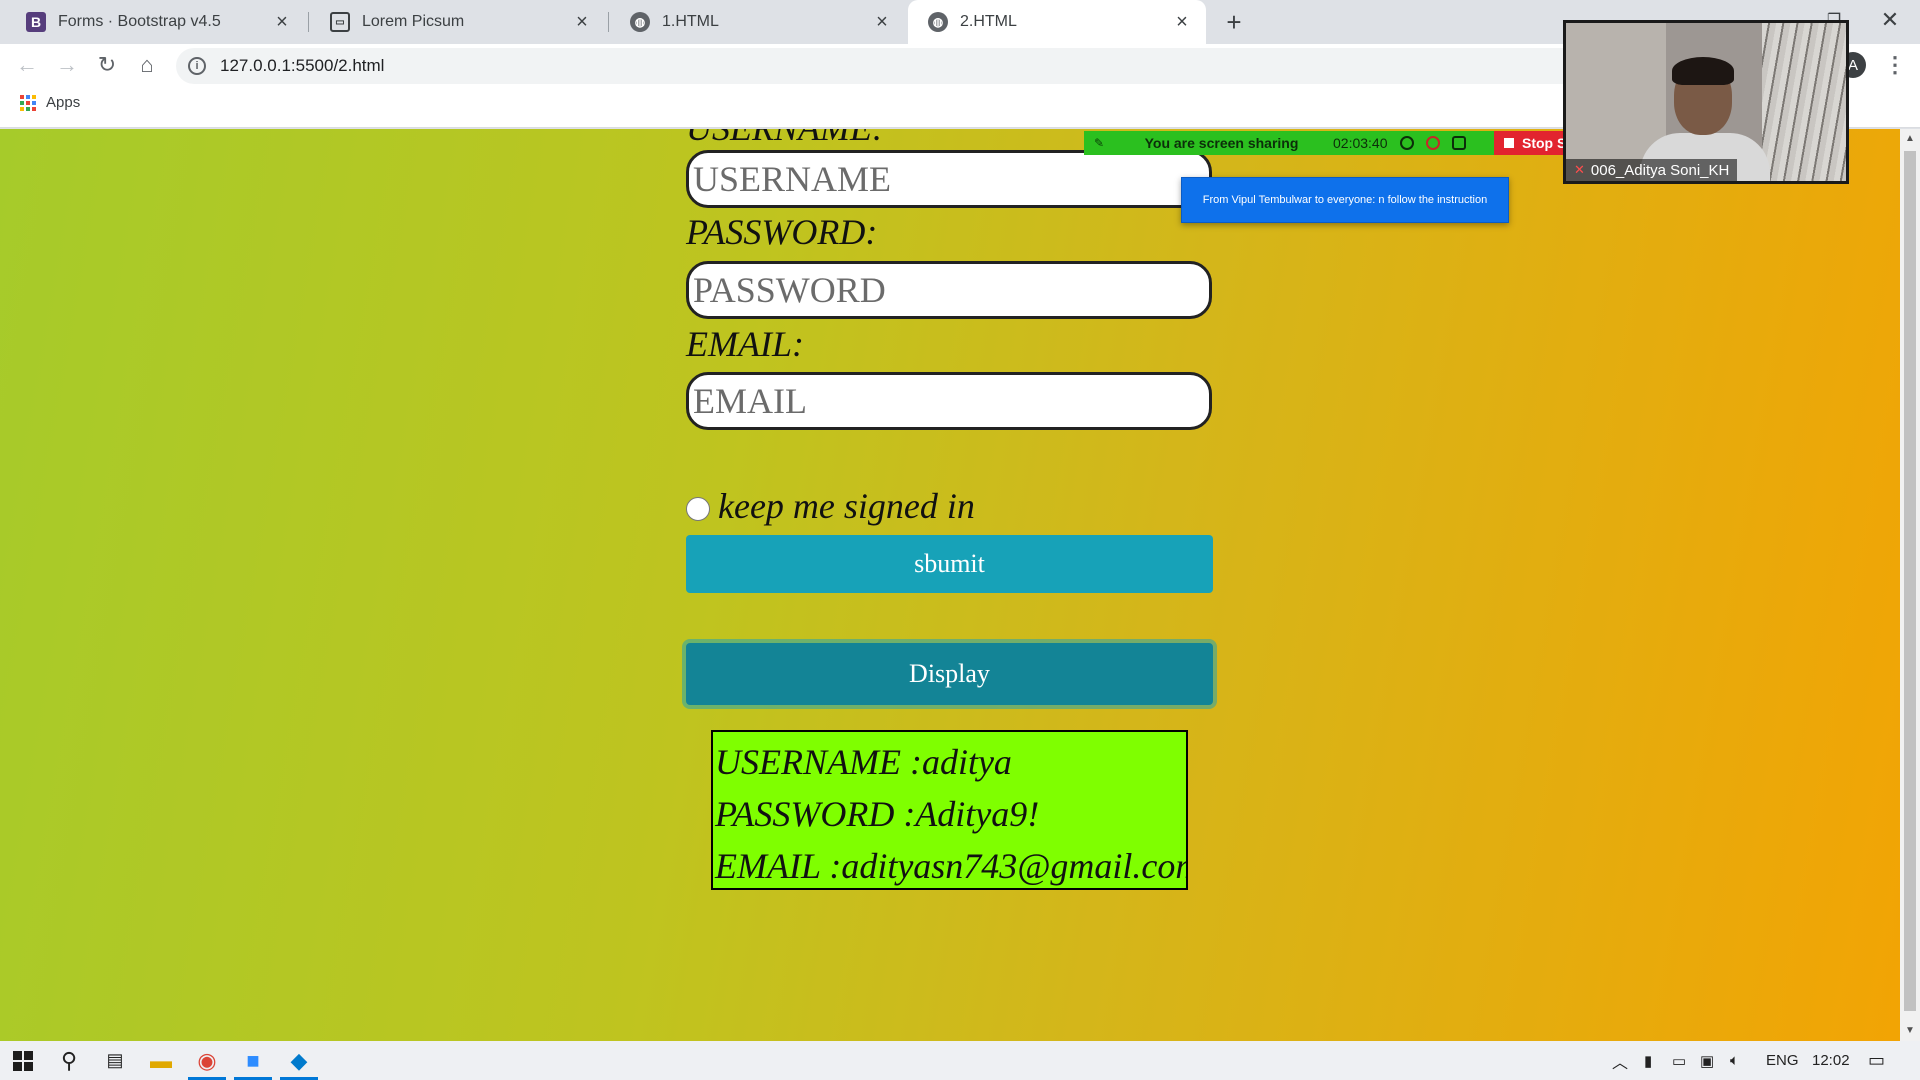 This screenshot has height=1080, width=1920. What do you see at coordinates (960, 1060) in the screenshot?
I see `taskbar: ⚲ ▤ ▬ ◉ ■ ◆ ︿ ▮ ▭ ▣ 🔈︎ ENG 12:02 ▭` at bounding box center [960, 1060].